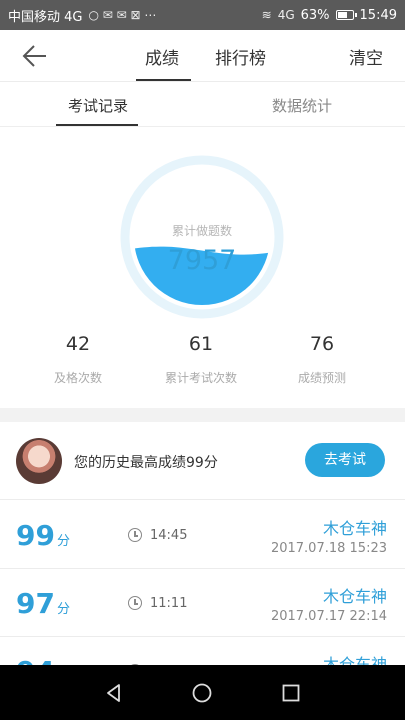 The image size is (405, 720). I want to click on record-date: 2017.07.17 22:14, so click(328, 616).